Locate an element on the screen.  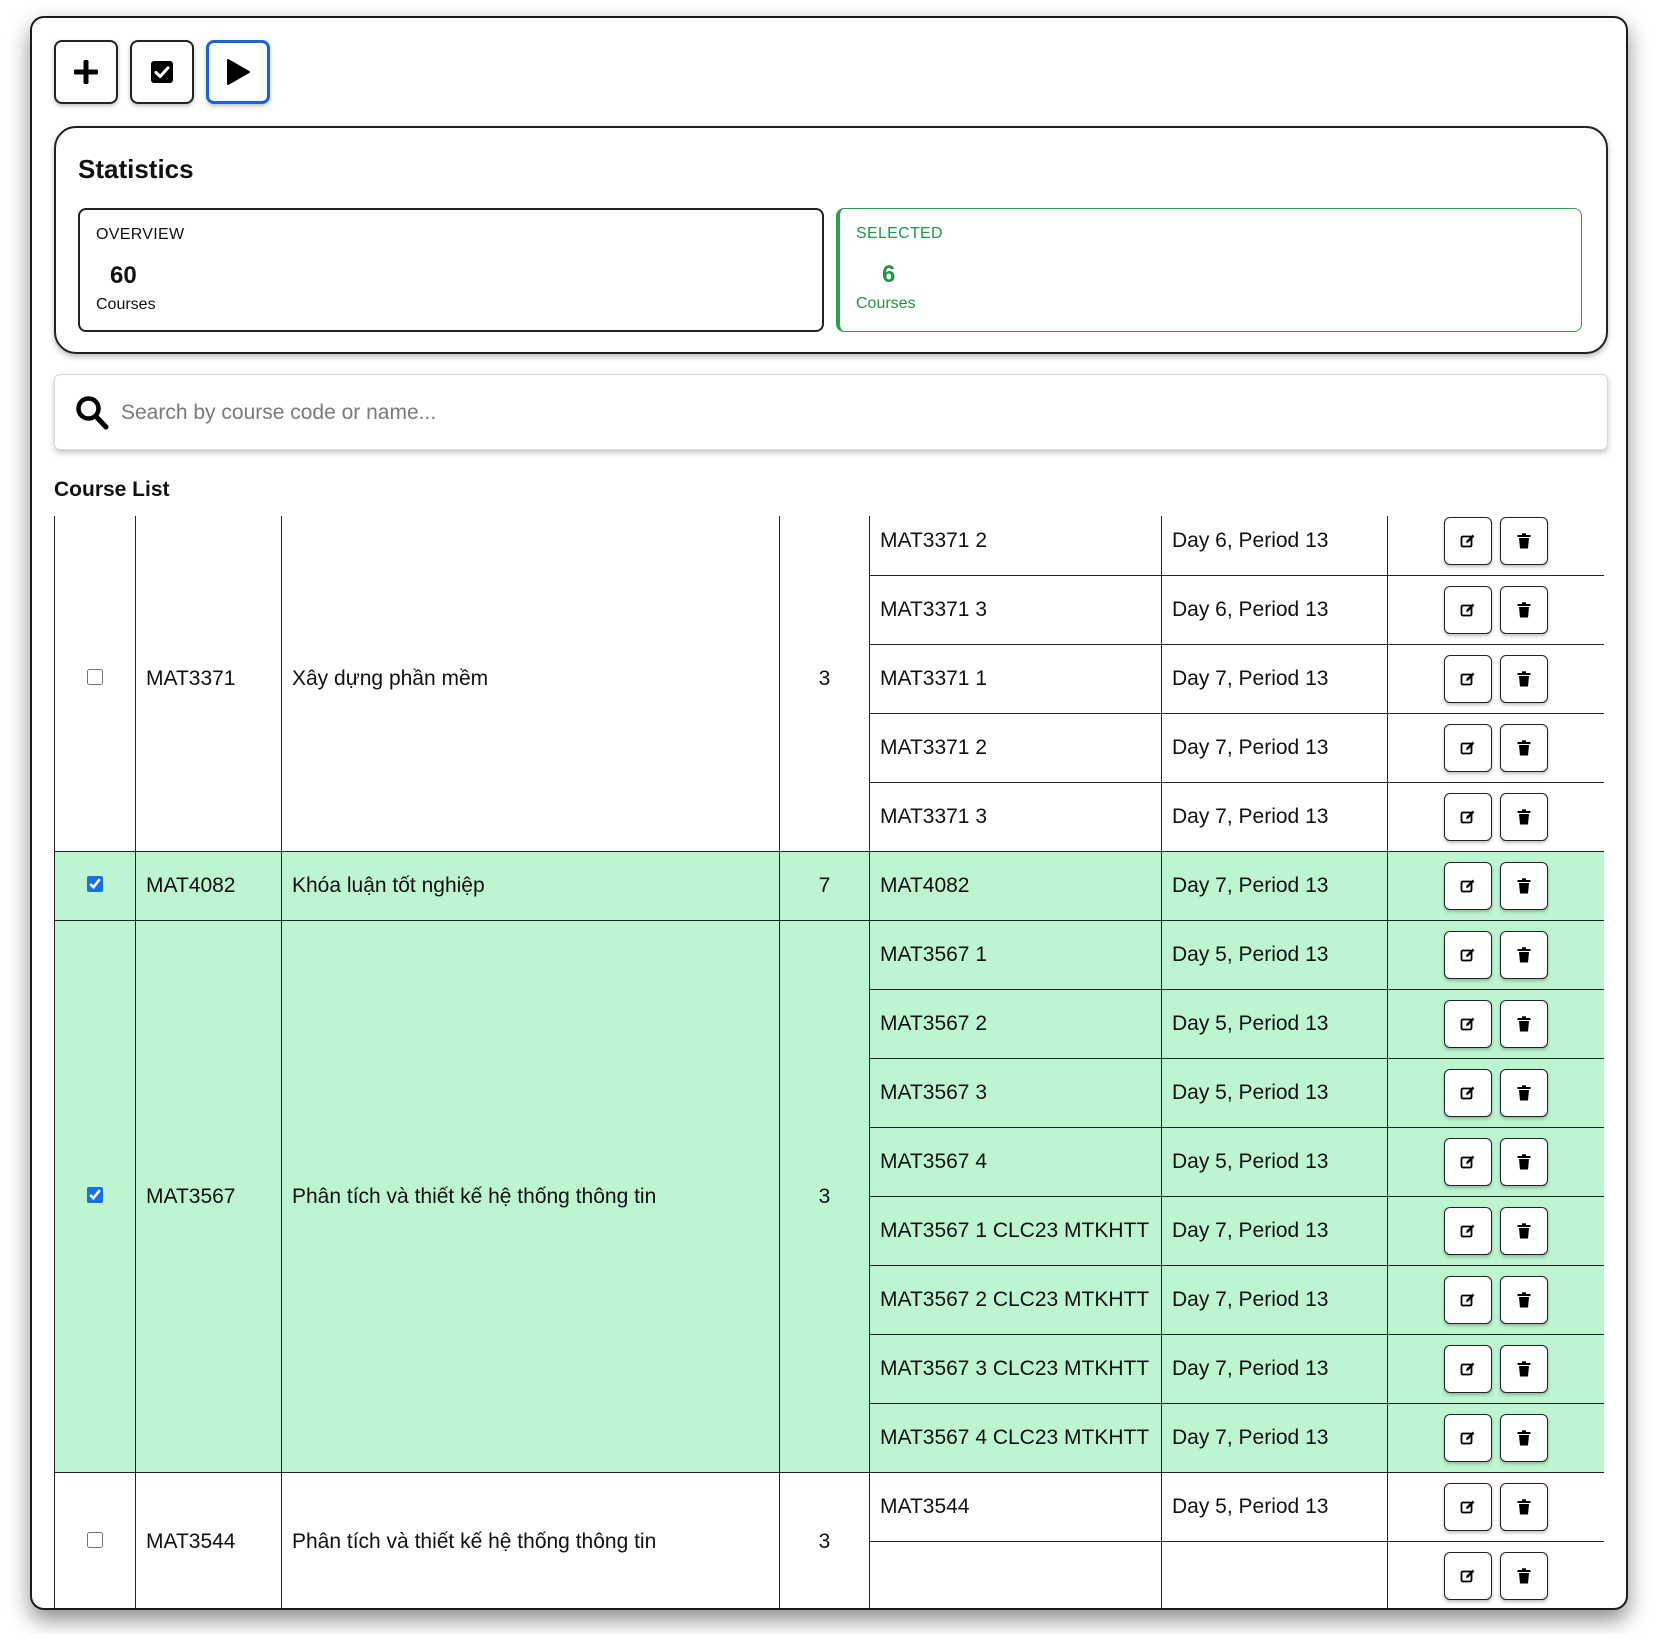
class-name: MAT3371 3 is located at coordinates (1015, 610).